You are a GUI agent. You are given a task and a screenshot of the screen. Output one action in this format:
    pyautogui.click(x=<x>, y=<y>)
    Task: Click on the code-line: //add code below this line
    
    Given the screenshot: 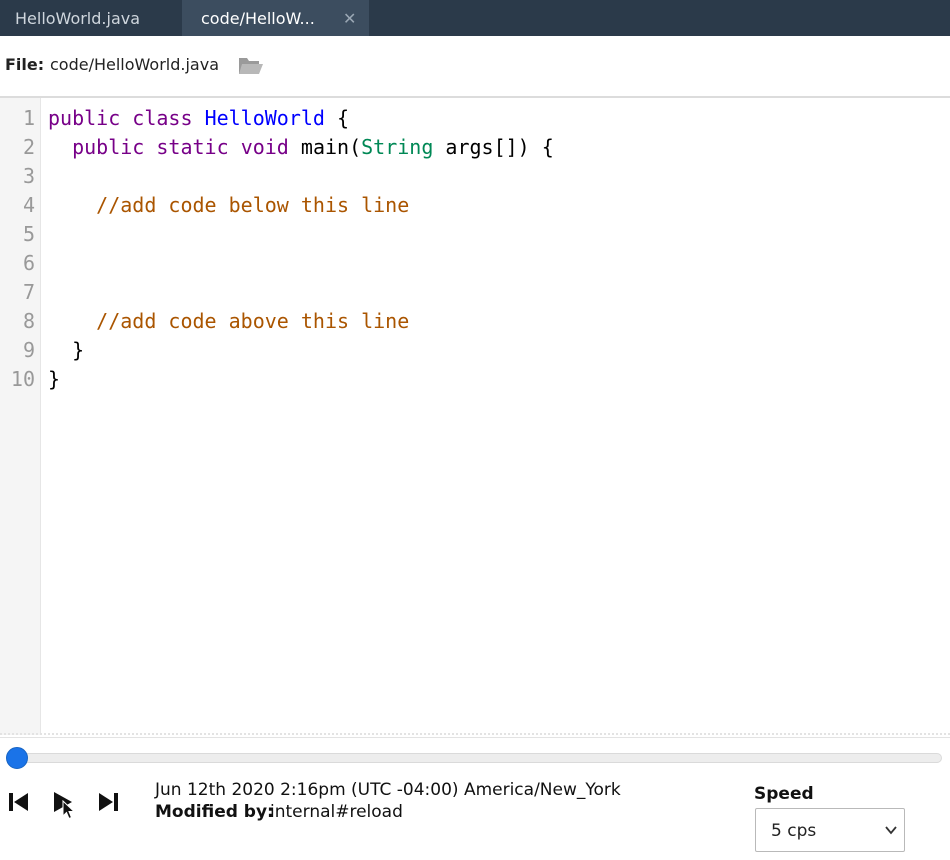 What is the action you would take?
    pyautogui.click(x=301, y=205)
    